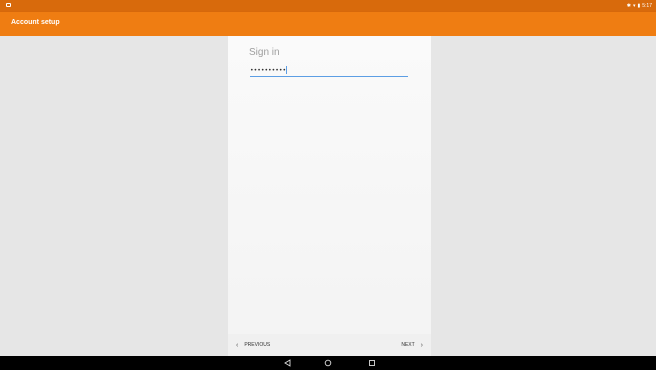 Image resolution: width=656 pixels, height=370 pixels. What do you see at coordinates (329, 345) in the screenshot?
I see `setup-navigation: ‹ PREVIOUS NEXT ›` at bounding box center [329, 345].